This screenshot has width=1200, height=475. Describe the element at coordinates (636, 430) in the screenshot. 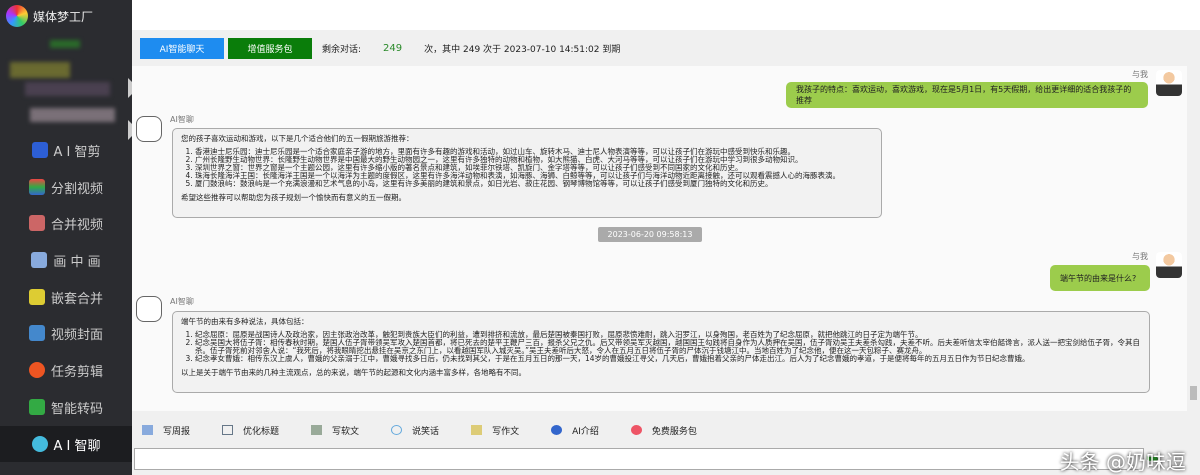

I see `heart-icon` at that location.